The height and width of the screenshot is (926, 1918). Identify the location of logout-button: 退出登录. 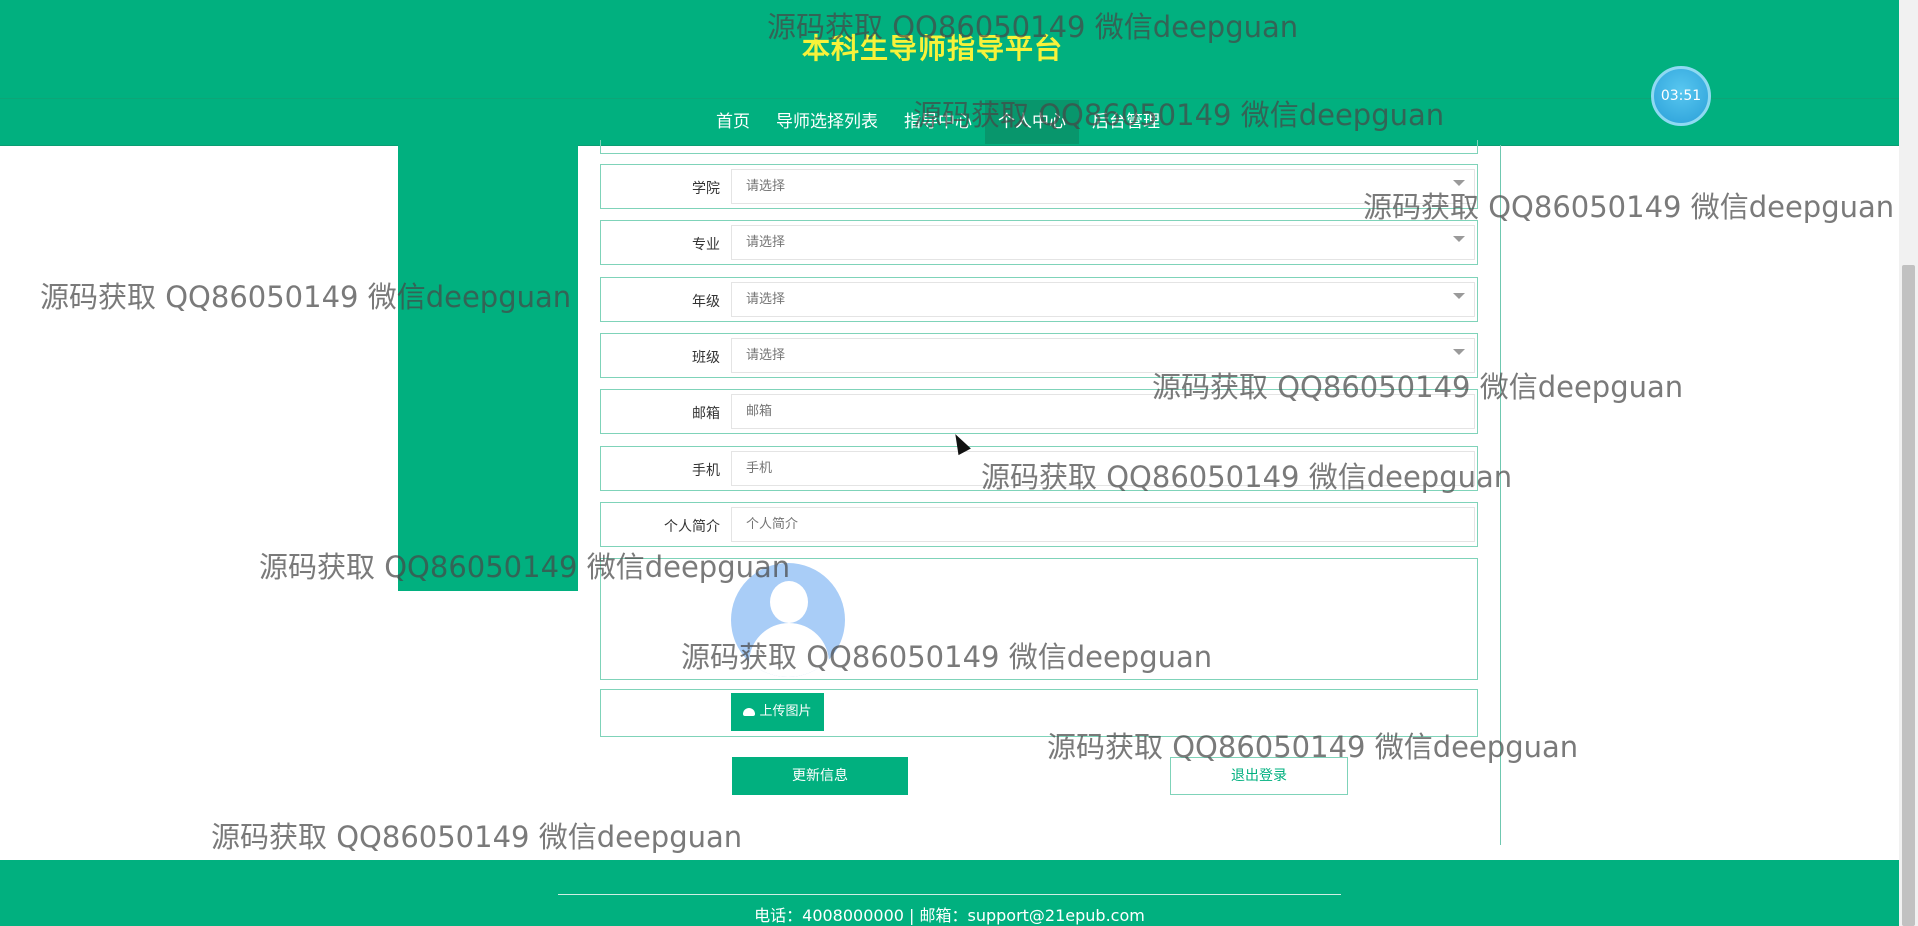
(1259, 776).